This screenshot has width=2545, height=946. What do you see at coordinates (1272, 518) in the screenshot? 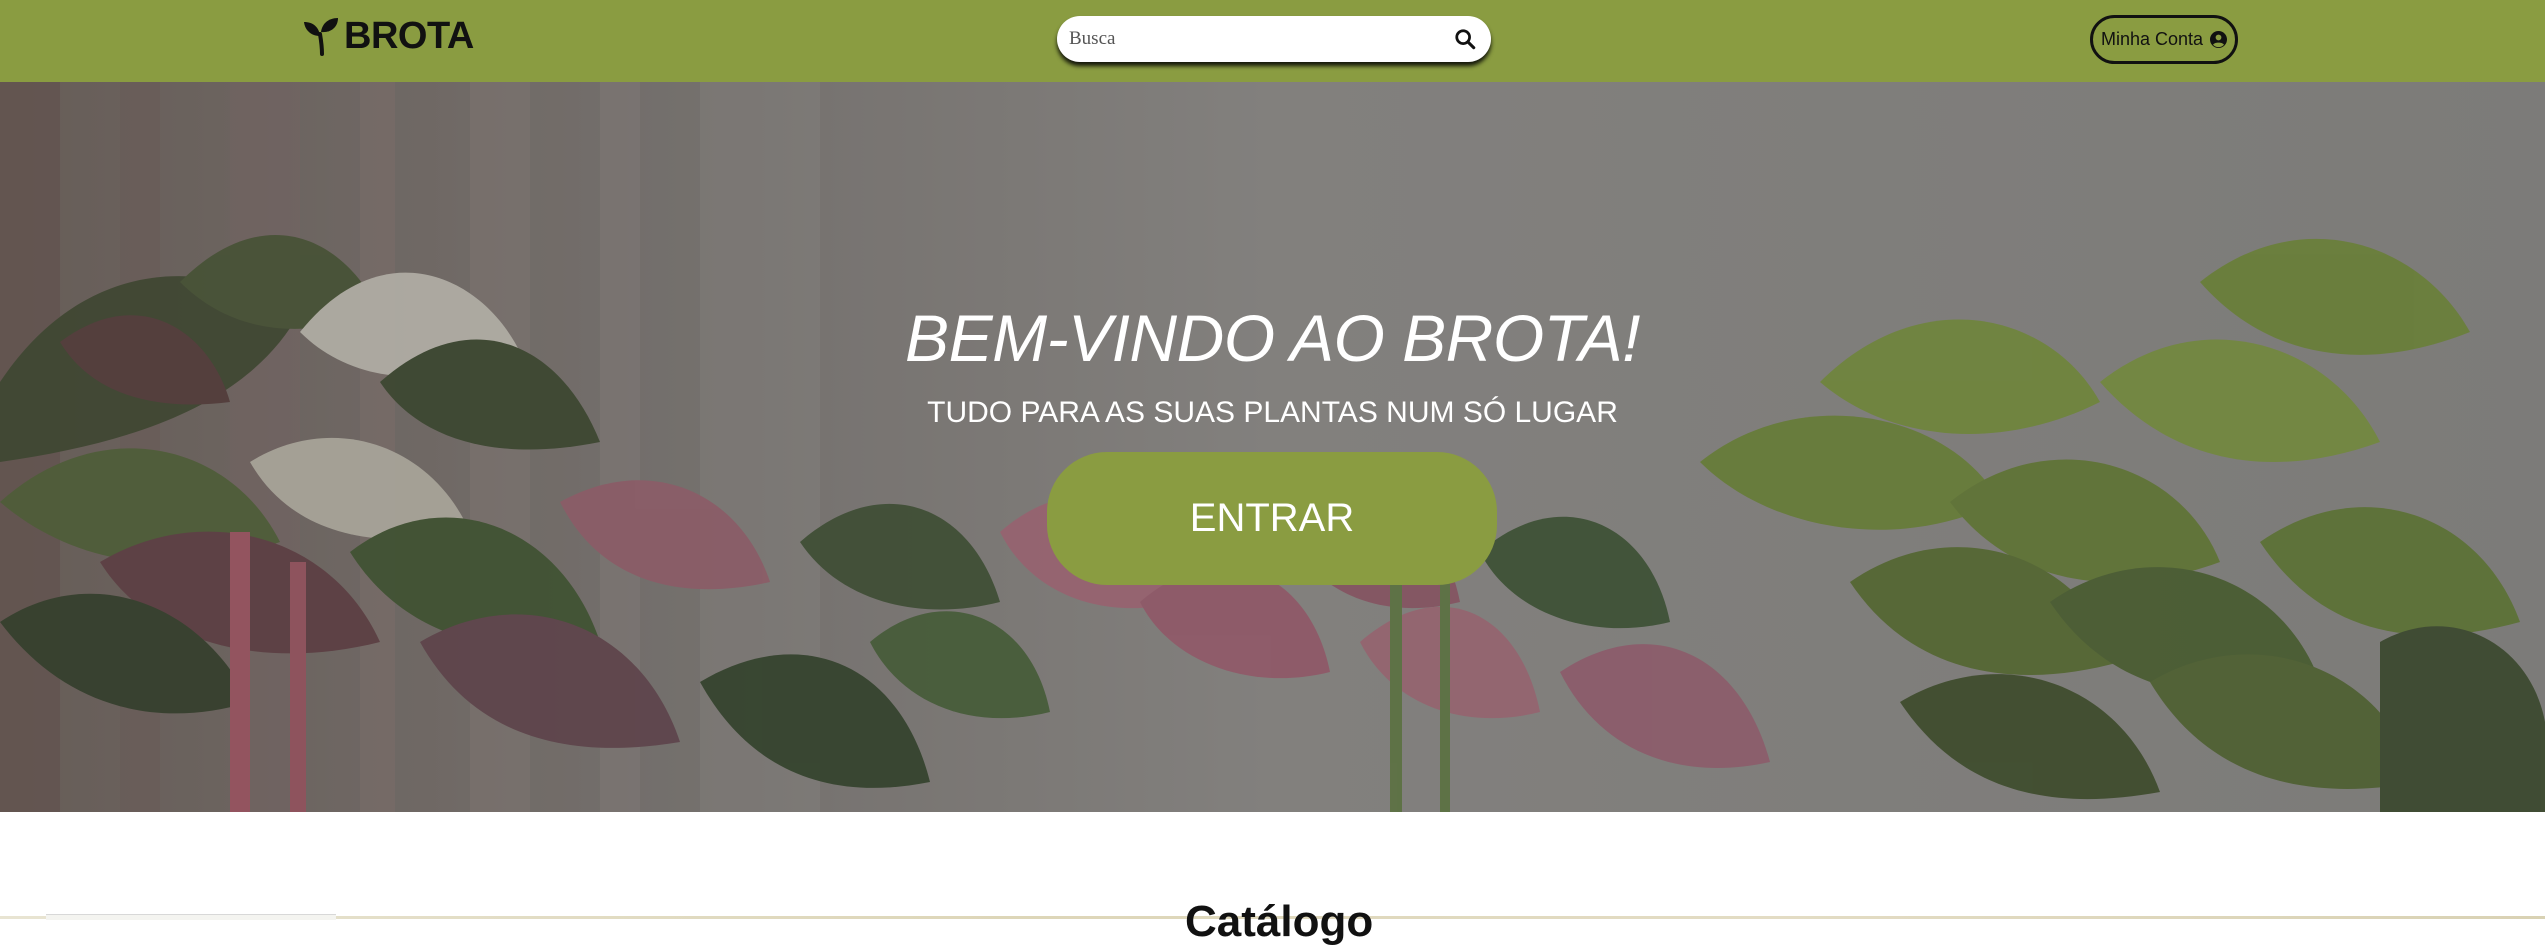
I see `enter-button: ENTRAR` at bounding box center [1272, 518].